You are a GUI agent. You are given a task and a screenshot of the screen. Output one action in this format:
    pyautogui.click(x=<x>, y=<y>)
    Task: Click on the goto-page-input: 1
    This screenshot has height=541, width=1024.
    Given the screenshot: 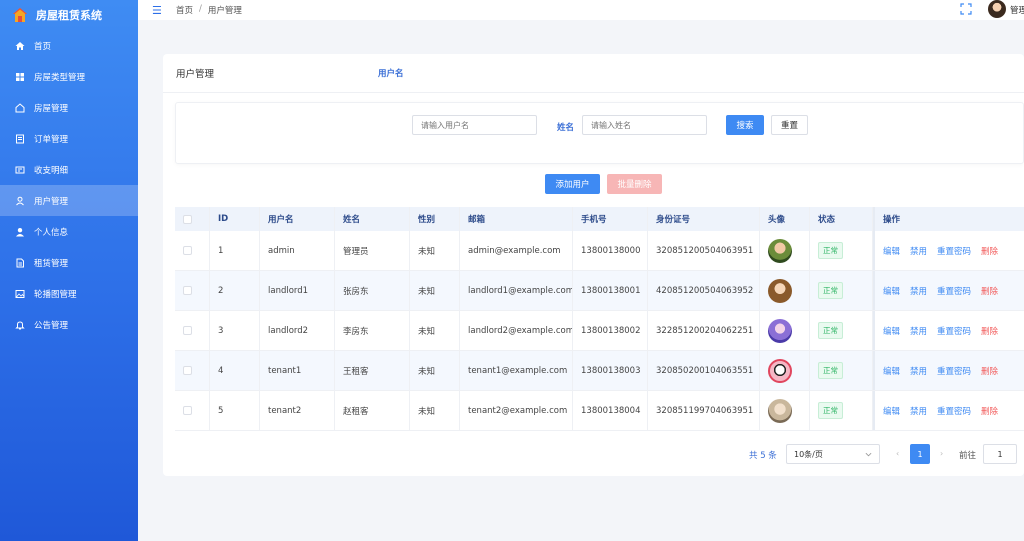 What is the action you would take?
    pyautogui.click(x=1000, y=454)
    